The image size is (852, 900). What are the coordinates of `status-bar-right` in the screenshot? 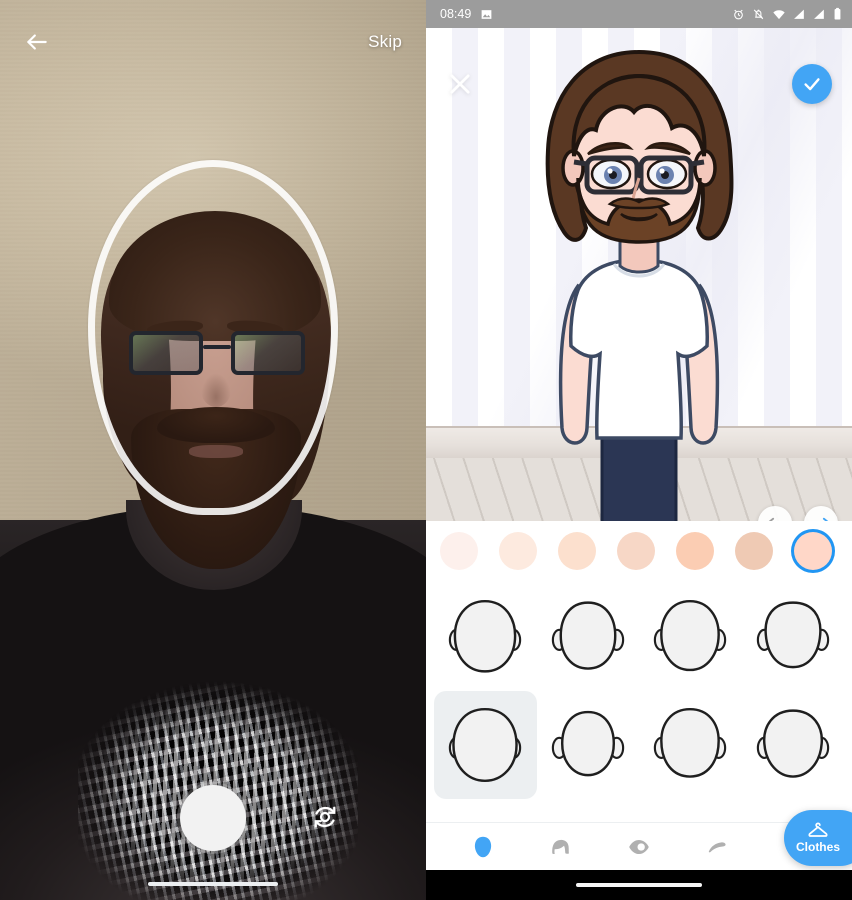 It's located at (787, 14).